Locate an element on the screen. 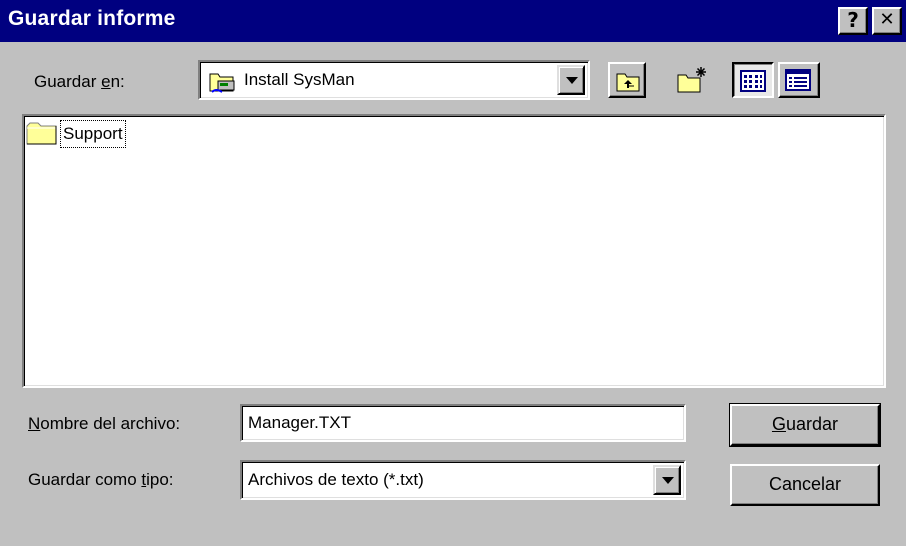  close-button: ✕ is located at coordinates (887, 21).